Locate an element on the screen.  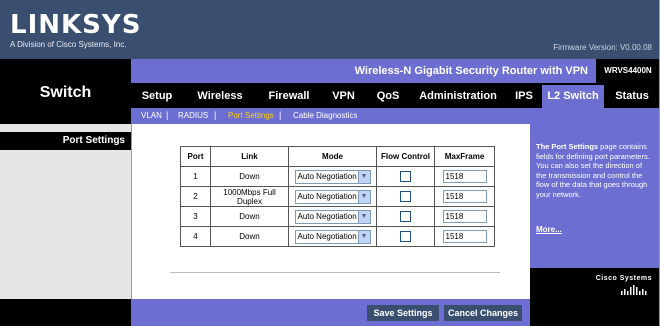
section-title: Switch is located at coordinates (65, 92).